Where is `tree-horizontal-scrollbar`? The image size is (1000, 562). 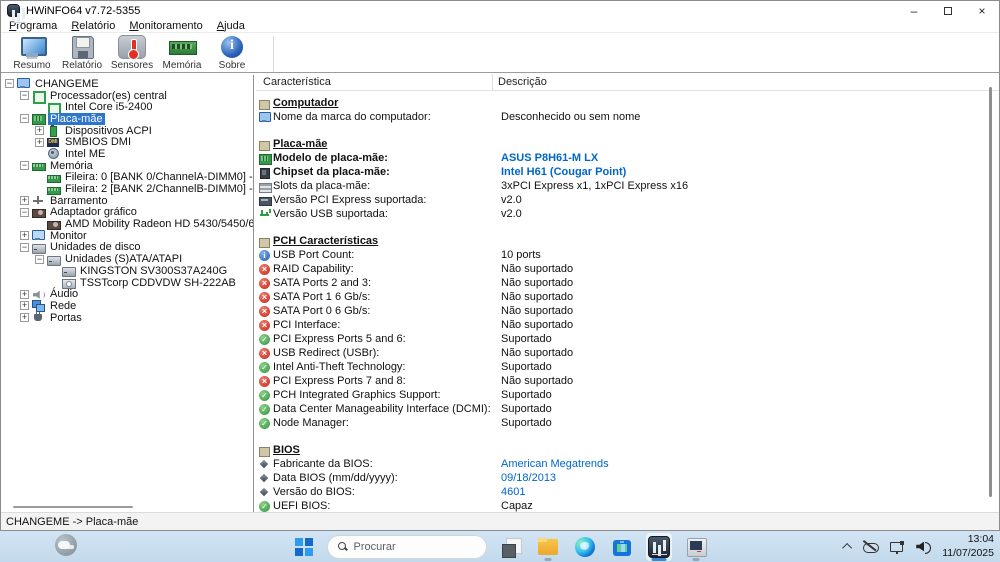
tree-horizontal-scrollbar is located at coordinates (127, 506).